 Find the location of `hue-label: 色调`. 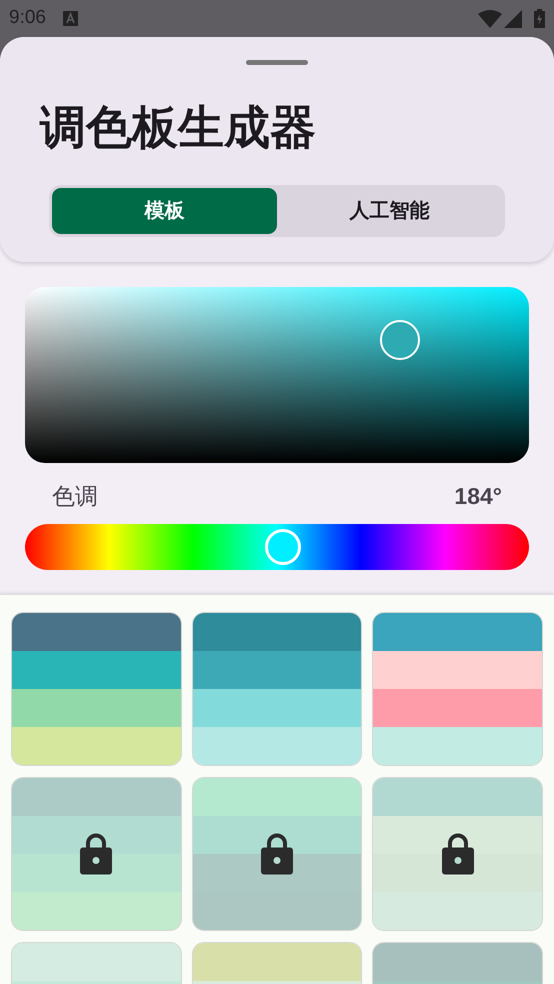

hue-label: 色调 is located at coordinates (75, 496).